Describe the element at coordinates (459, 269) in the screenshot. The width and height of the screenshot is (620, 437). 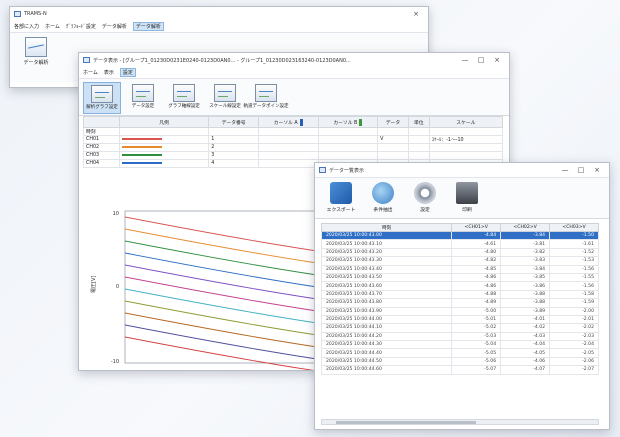
I see `table-row: 2020/03/25 10:00:43.40 -4.85 -3.84 -1.56` at that location.